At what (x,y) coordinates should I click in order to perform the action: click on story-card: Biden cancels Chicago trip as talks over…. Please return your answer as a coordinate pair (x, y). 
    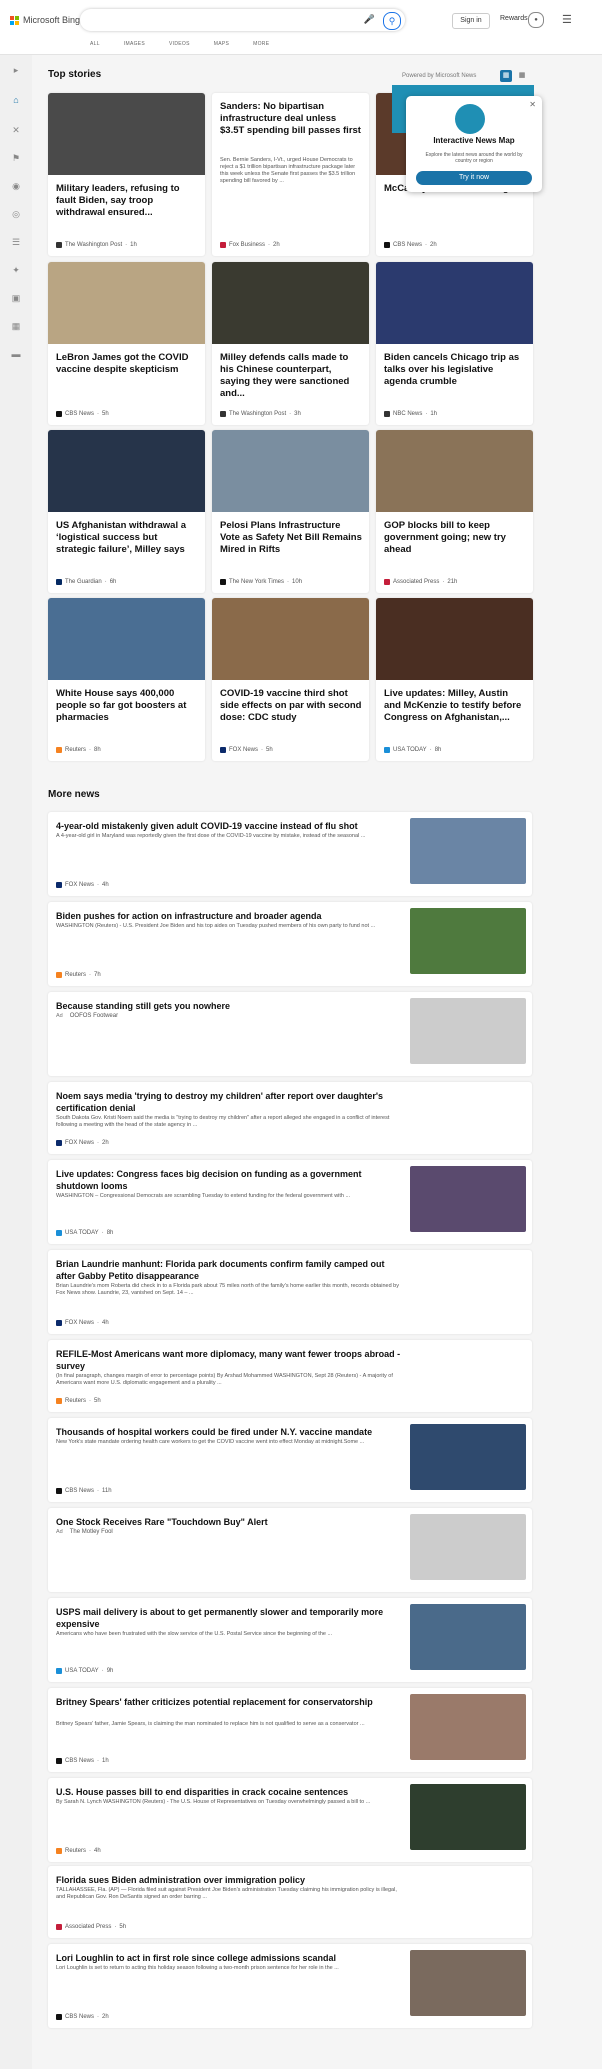
    Looking at the image, I should click on (454, 343).